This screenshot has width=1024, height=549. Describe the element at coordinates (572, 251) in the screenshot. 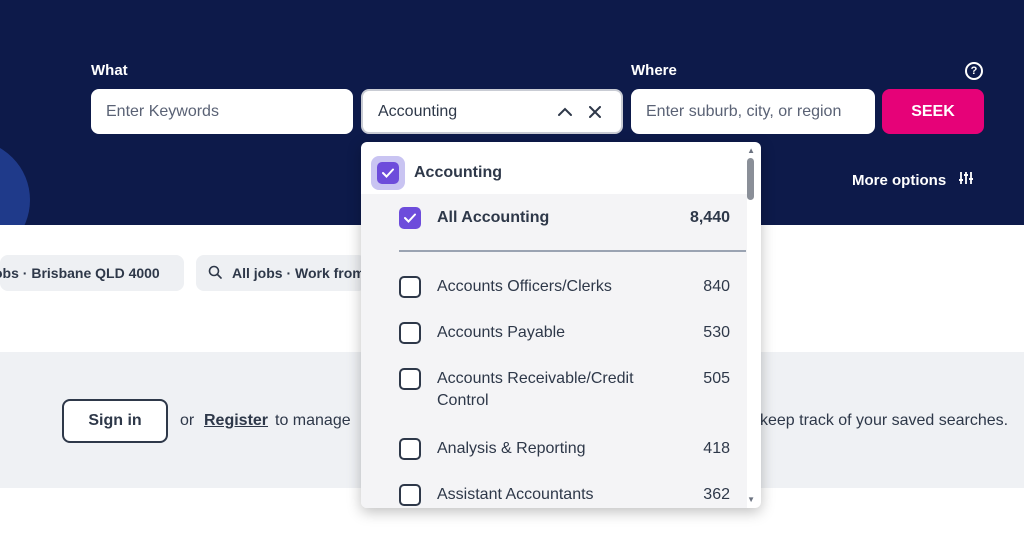

I see `divider` at that location.